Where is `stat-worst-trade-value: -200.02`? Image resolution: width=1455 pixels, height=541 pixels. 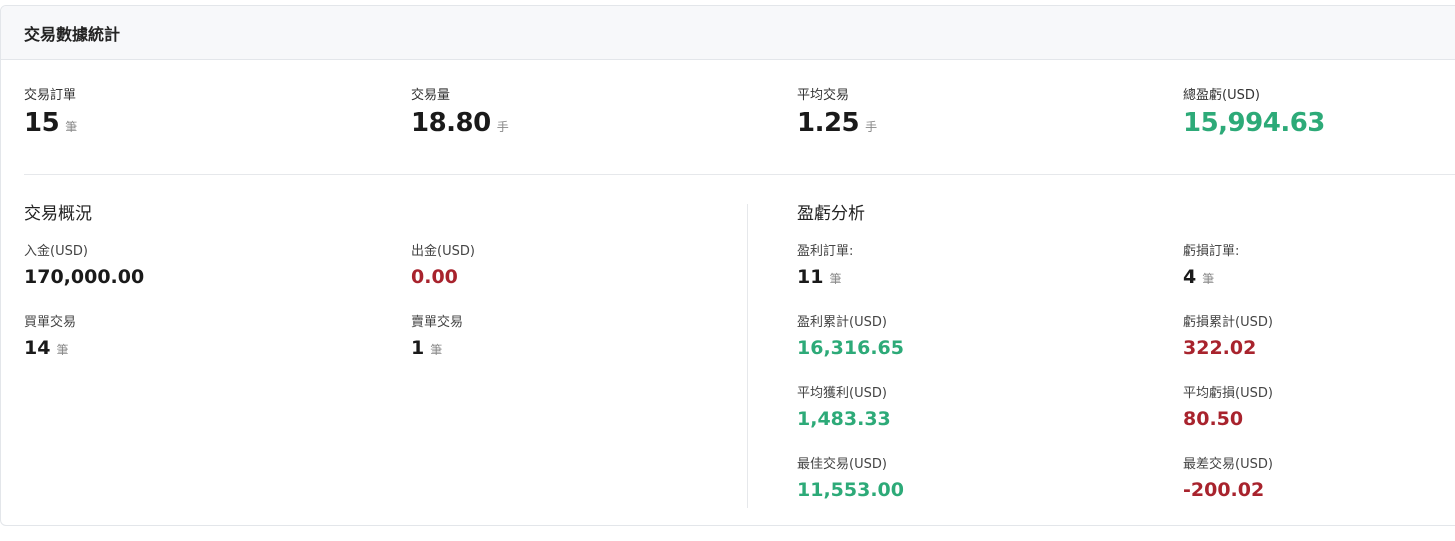 stat-worst-trade-value: -200.02 is located at coordinates (1224, 490).